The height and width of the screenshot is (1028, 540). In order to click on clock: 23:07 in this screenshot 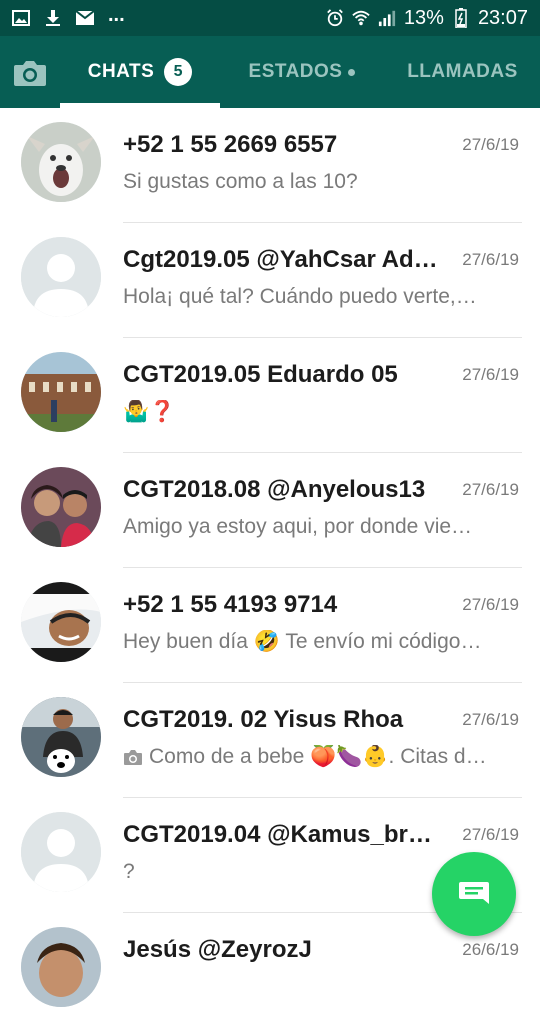, I will do `click(502, 17)`.